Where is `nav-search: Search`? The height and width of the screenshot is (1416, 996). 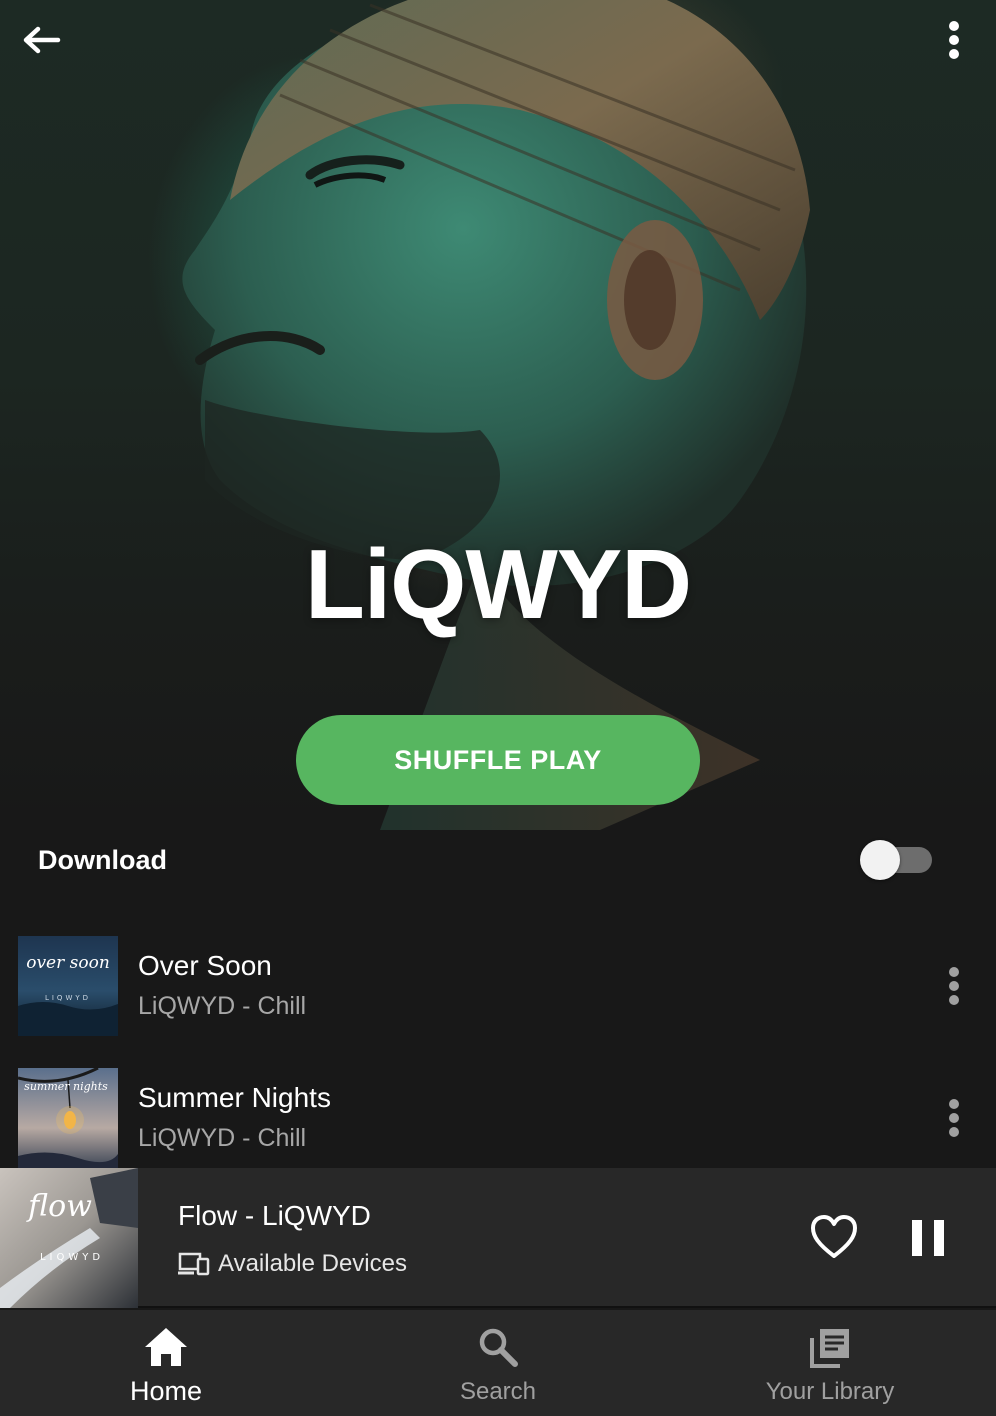
nav-search: Search is located at coordinates (498, 1363).